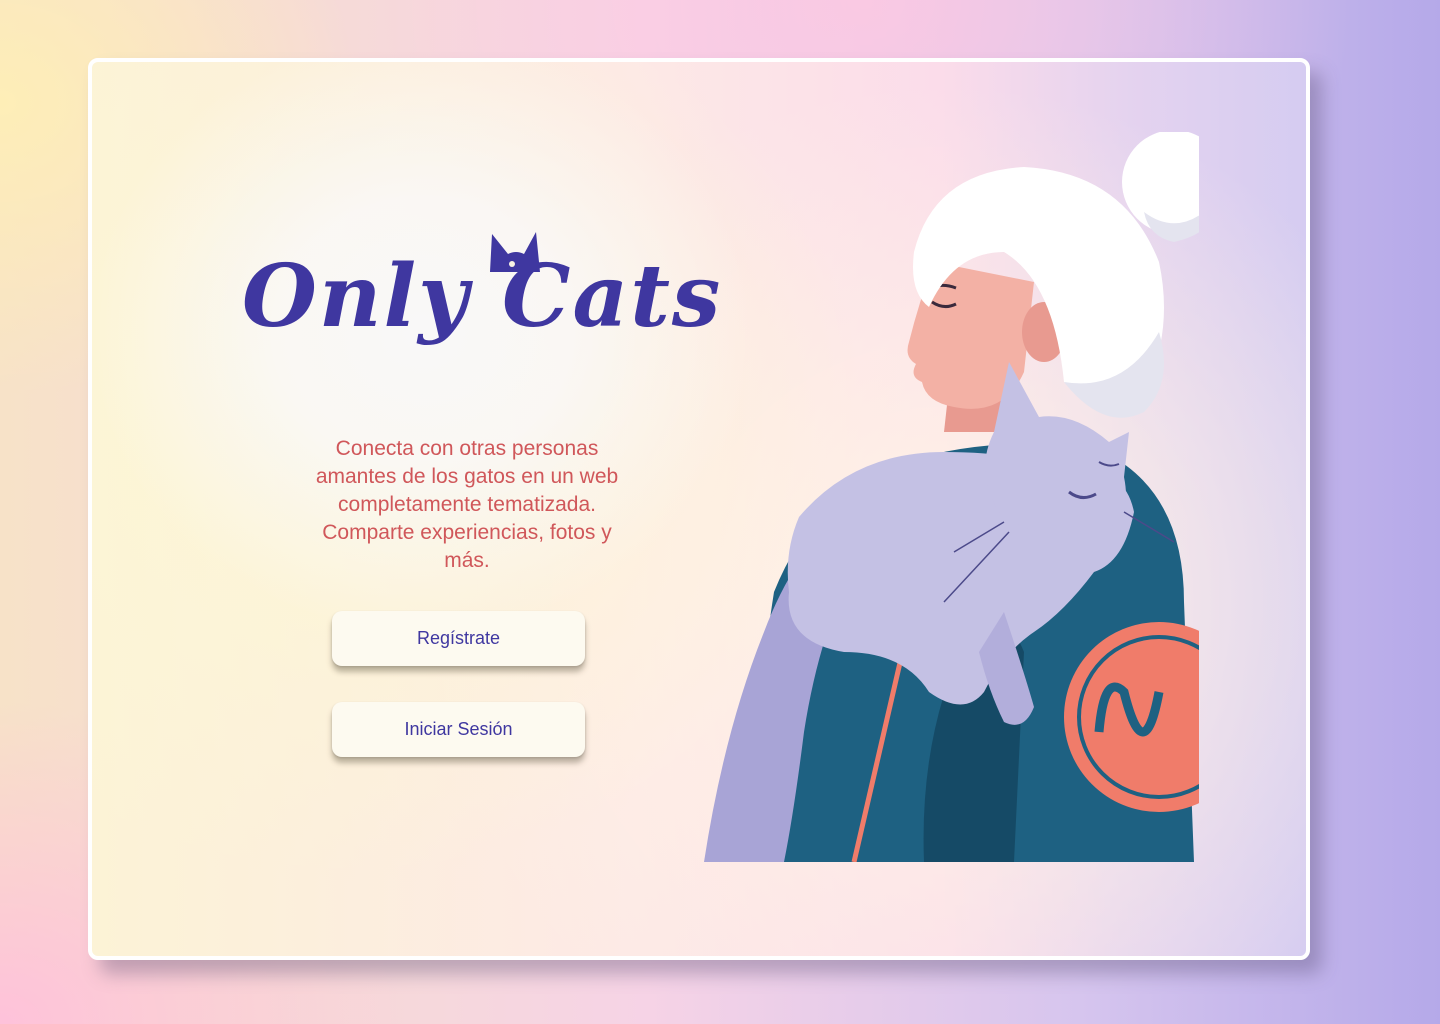 This screenshot has width=1440, height=1024. I want to click on app-logo: Only Cats, so click(482, 297).